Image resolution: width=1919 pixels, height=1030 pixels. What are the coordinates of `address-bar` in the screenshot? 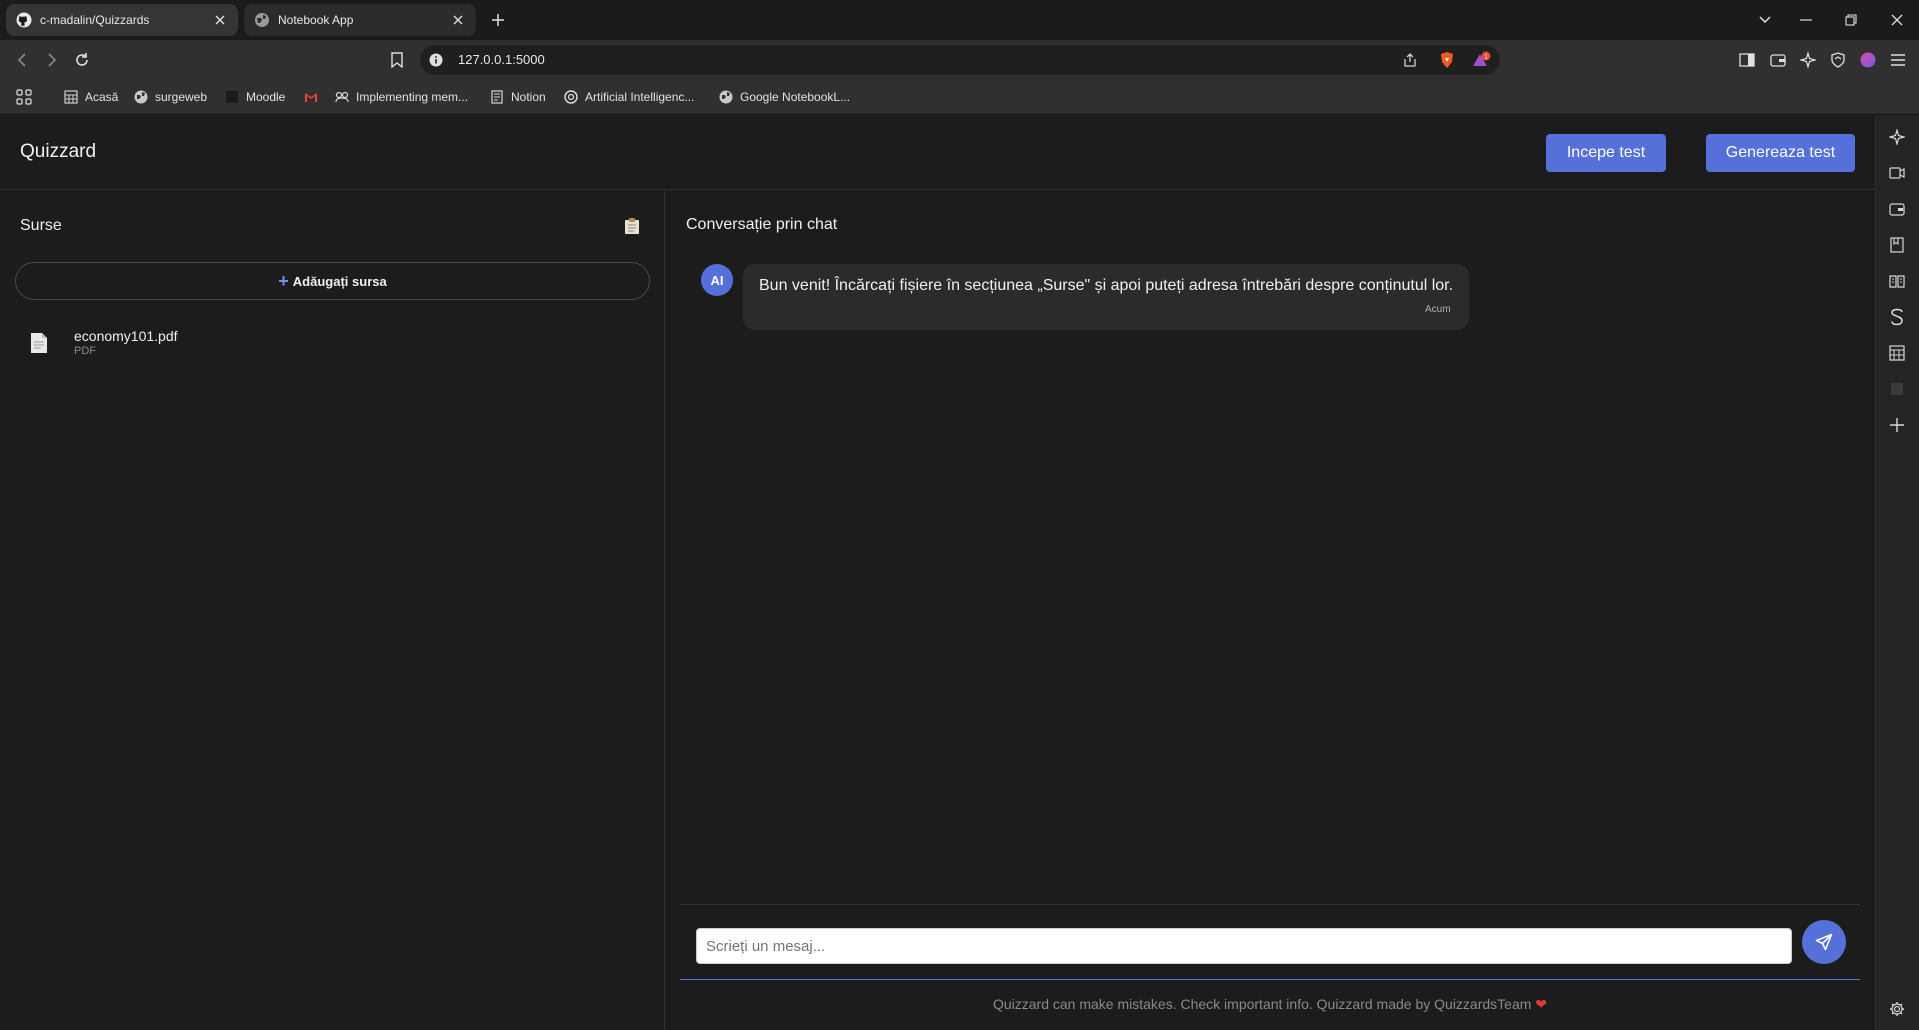 It's located at (960, 60).